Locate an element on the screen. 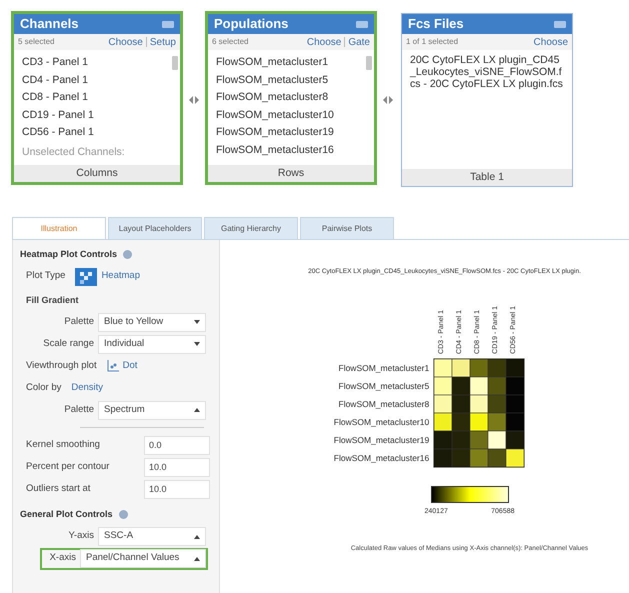 This screenshot has width=629, height=593. field-label: Color by is located at coordinates (44, 387).